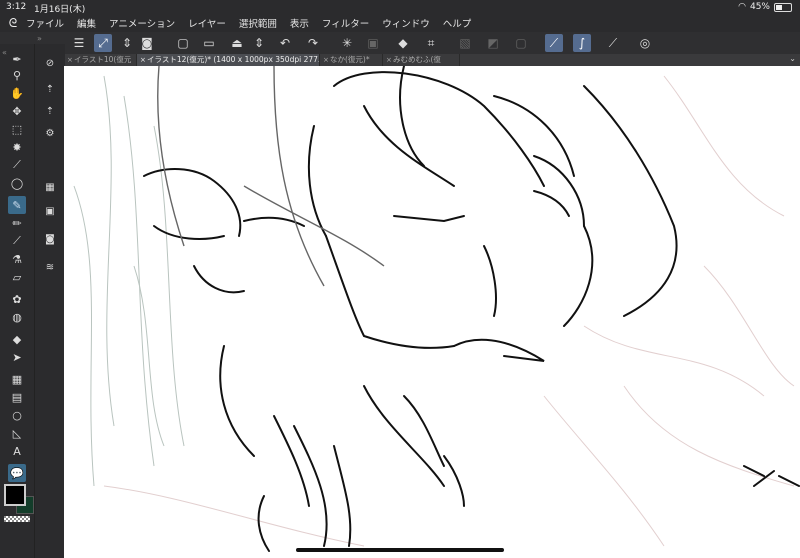 The width and height of the screenshot is (800, 558). I want to click on fill-icon: ◆, so click(403, 43).